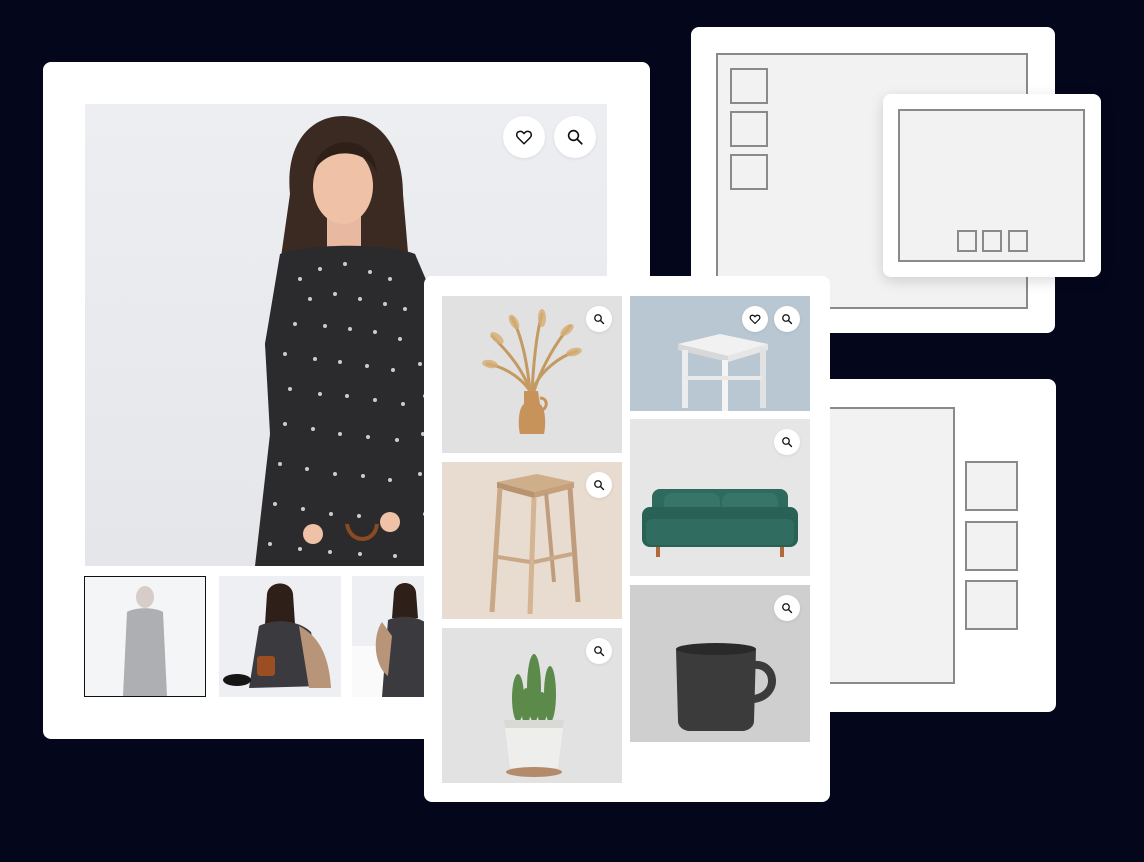 This screenshot has width=1144, height=862. Describe the element at coordinates (992, 185) in the screenshot. I see `layout-variant-popup` at that location.